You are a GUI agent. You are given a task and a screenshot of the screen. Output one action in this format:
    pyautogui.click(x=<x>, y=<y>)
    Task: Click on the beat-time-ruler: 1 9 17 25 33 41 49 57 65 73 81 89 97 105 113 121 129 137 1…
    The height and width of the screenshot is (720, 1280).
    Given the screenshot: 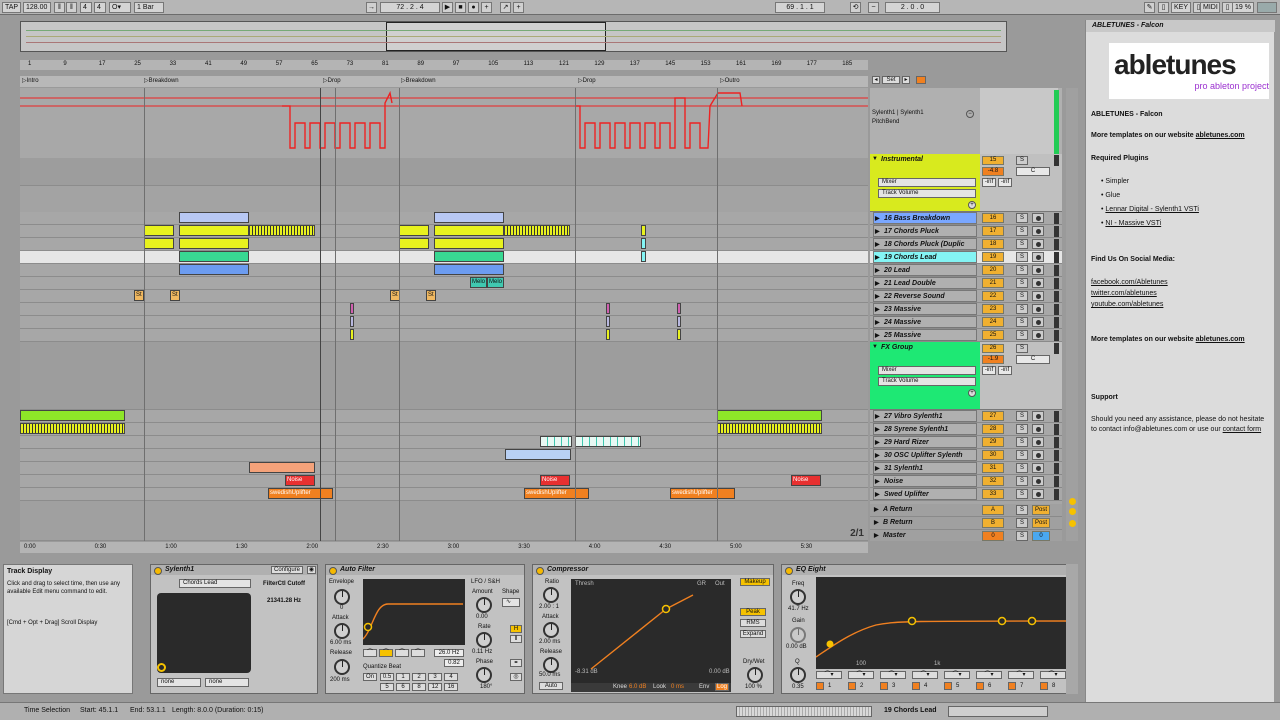 What is the action you would take?
    pyautogui.click(x=444, y=65)
    